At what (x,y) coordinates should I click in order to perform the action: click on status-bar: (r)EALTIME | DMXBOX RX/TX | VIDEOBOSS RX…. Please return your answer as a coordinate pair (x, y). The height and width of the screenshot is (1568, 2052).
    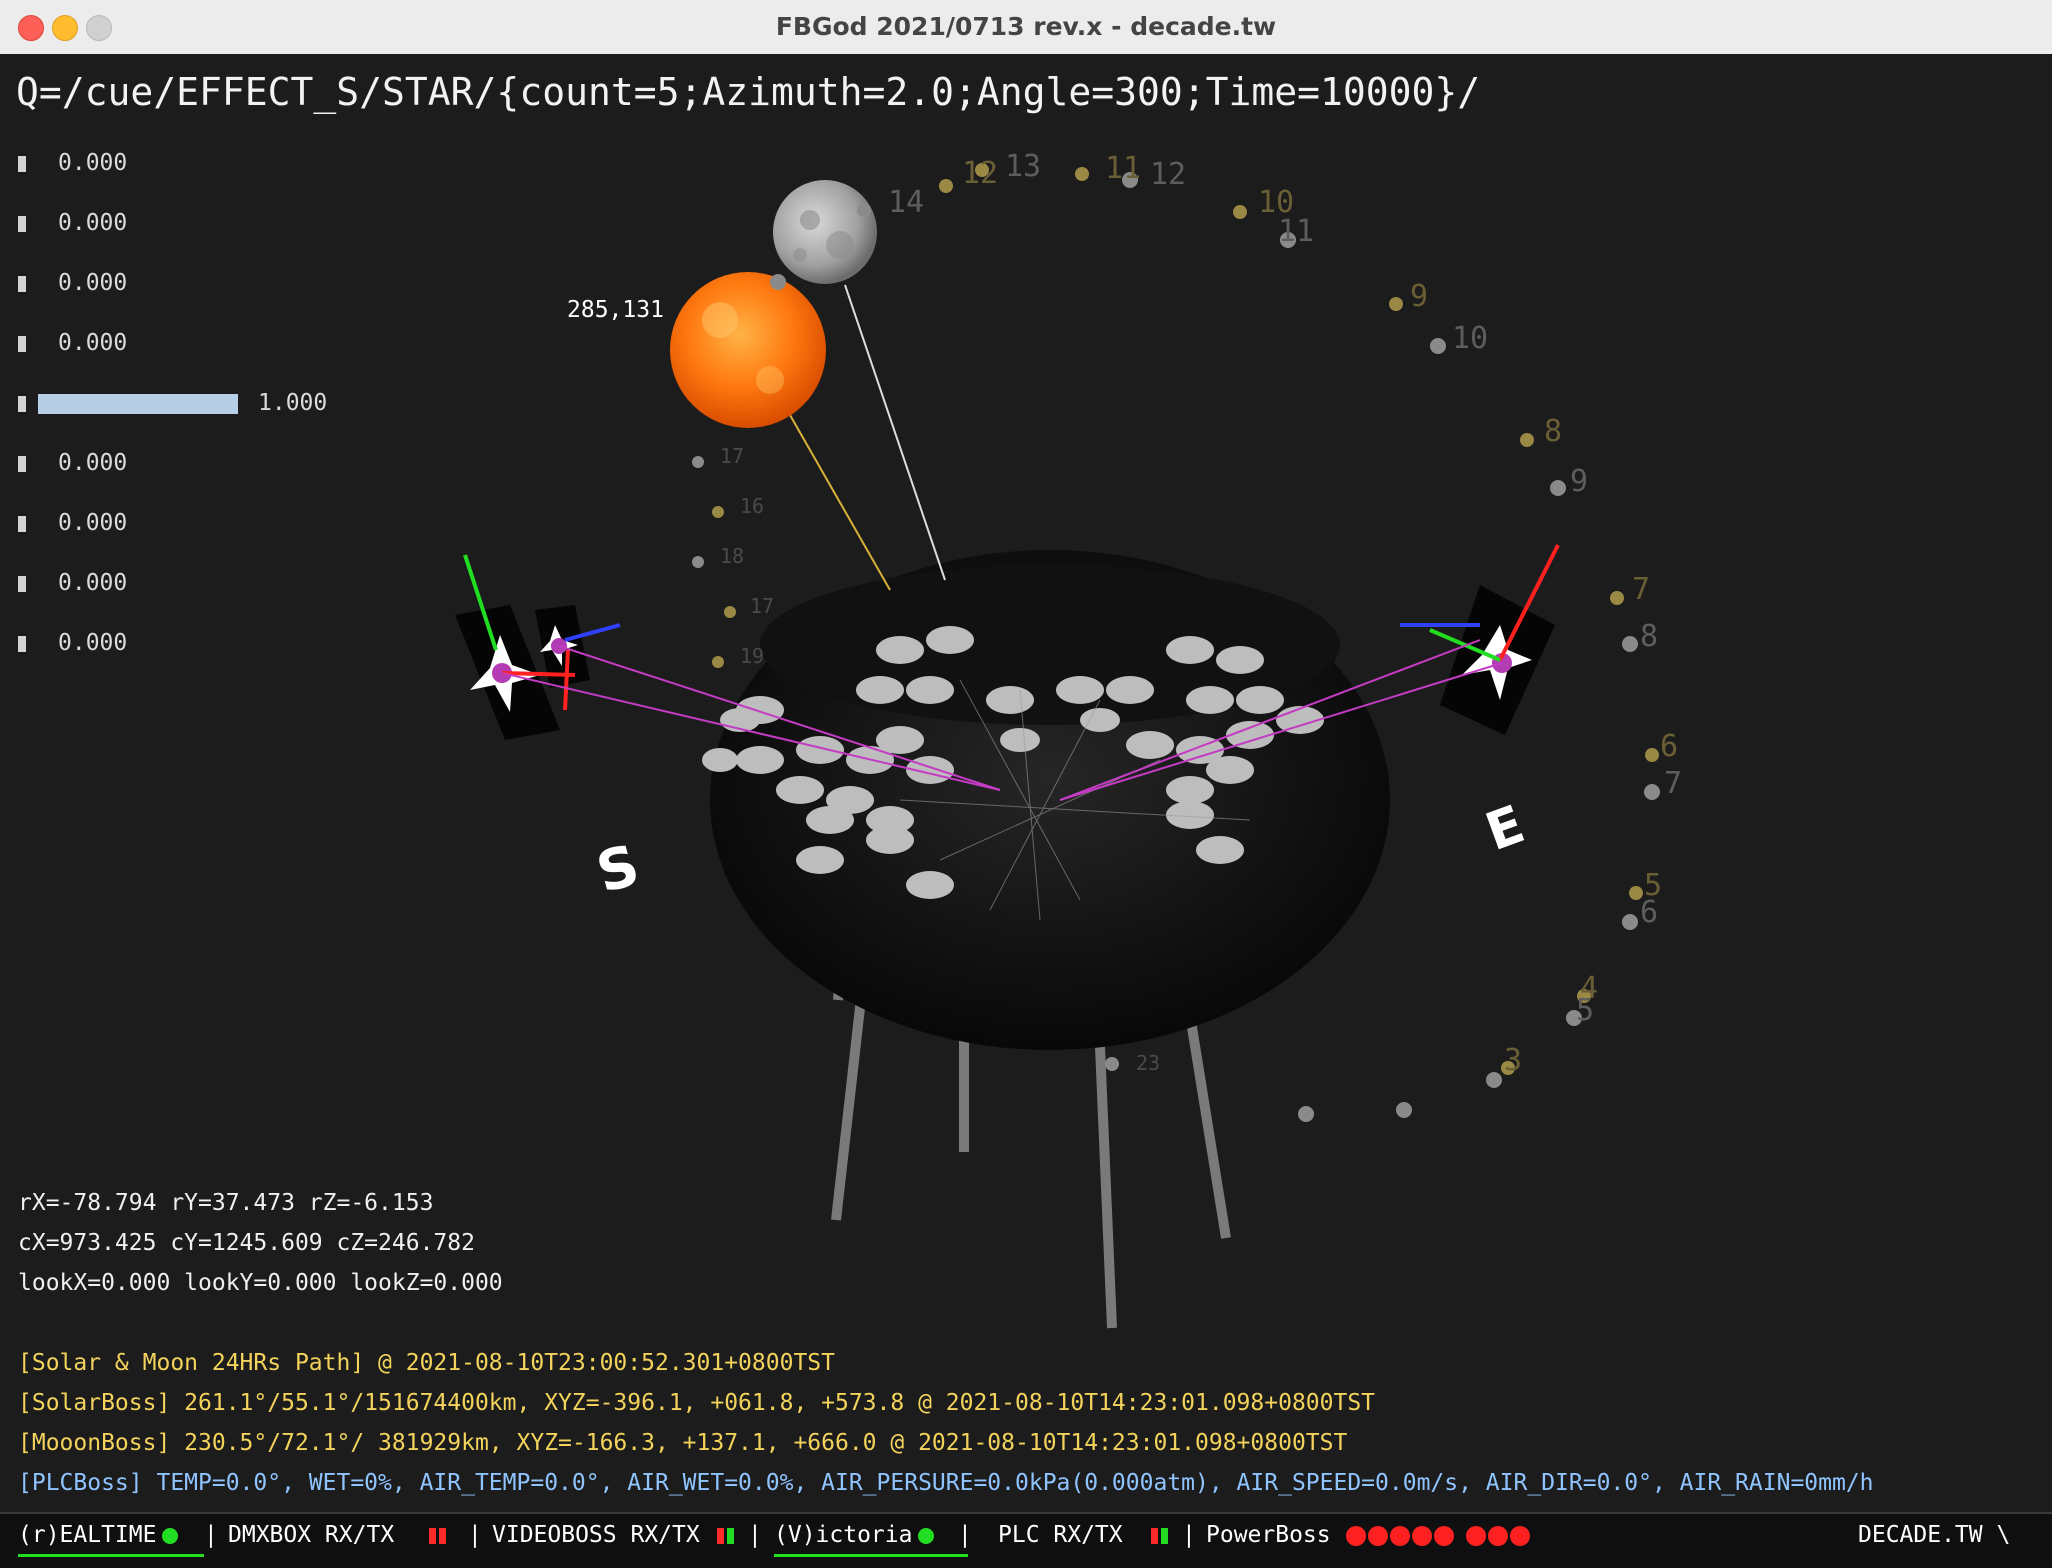
    Looking at the image, I should click on (1026, 1540).